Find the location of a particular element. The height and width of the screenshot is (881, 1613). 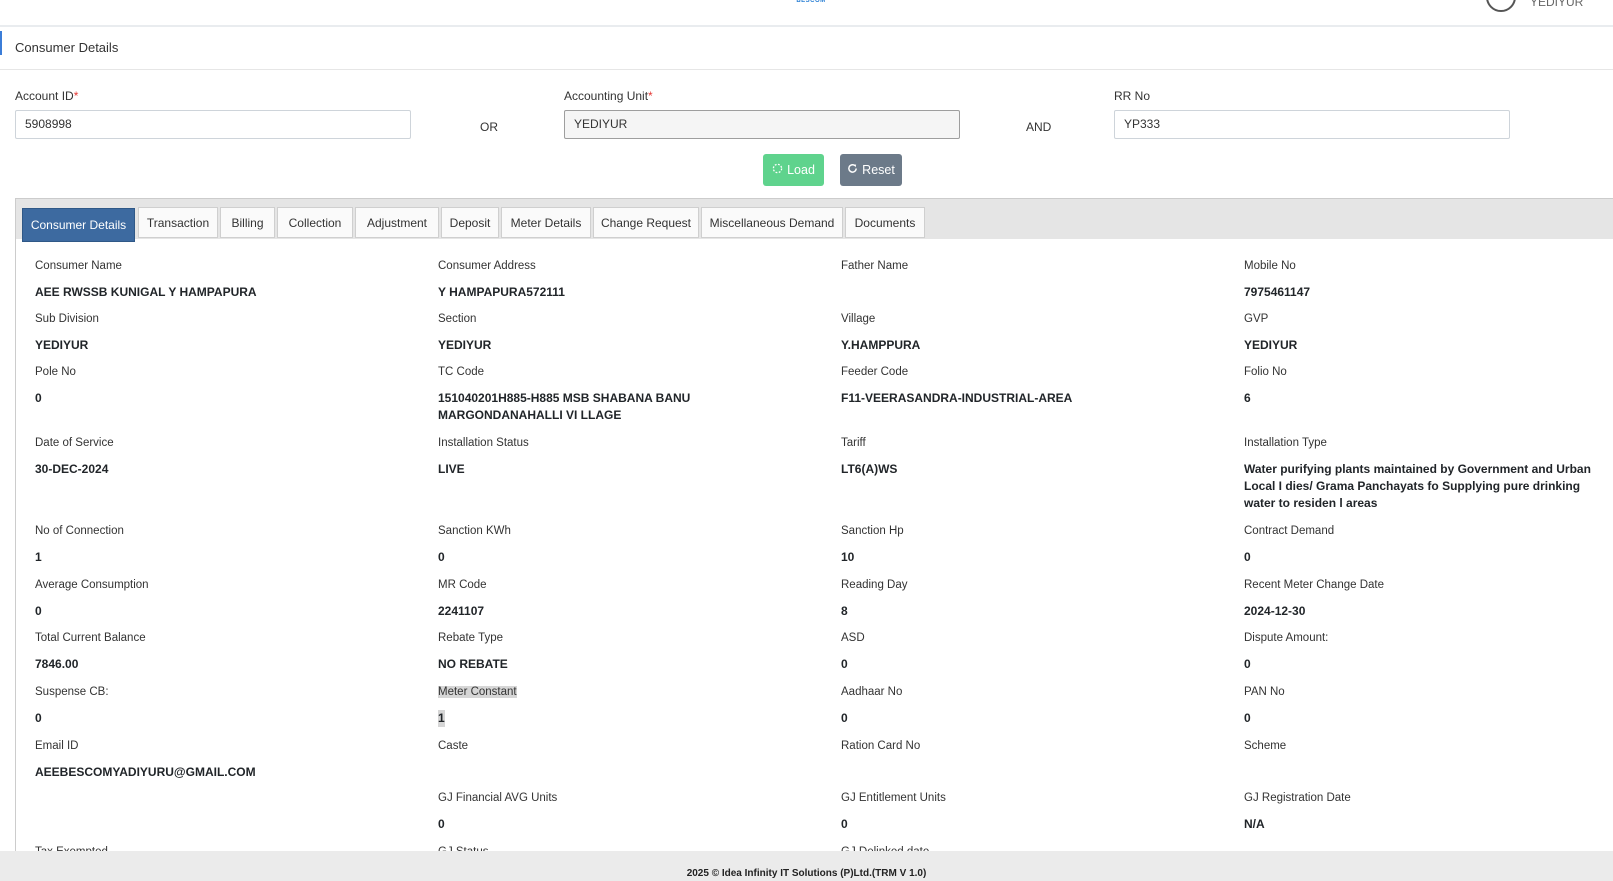

field-label-suspense-cb: Suspense CB: is located at coordinates (72, 692).